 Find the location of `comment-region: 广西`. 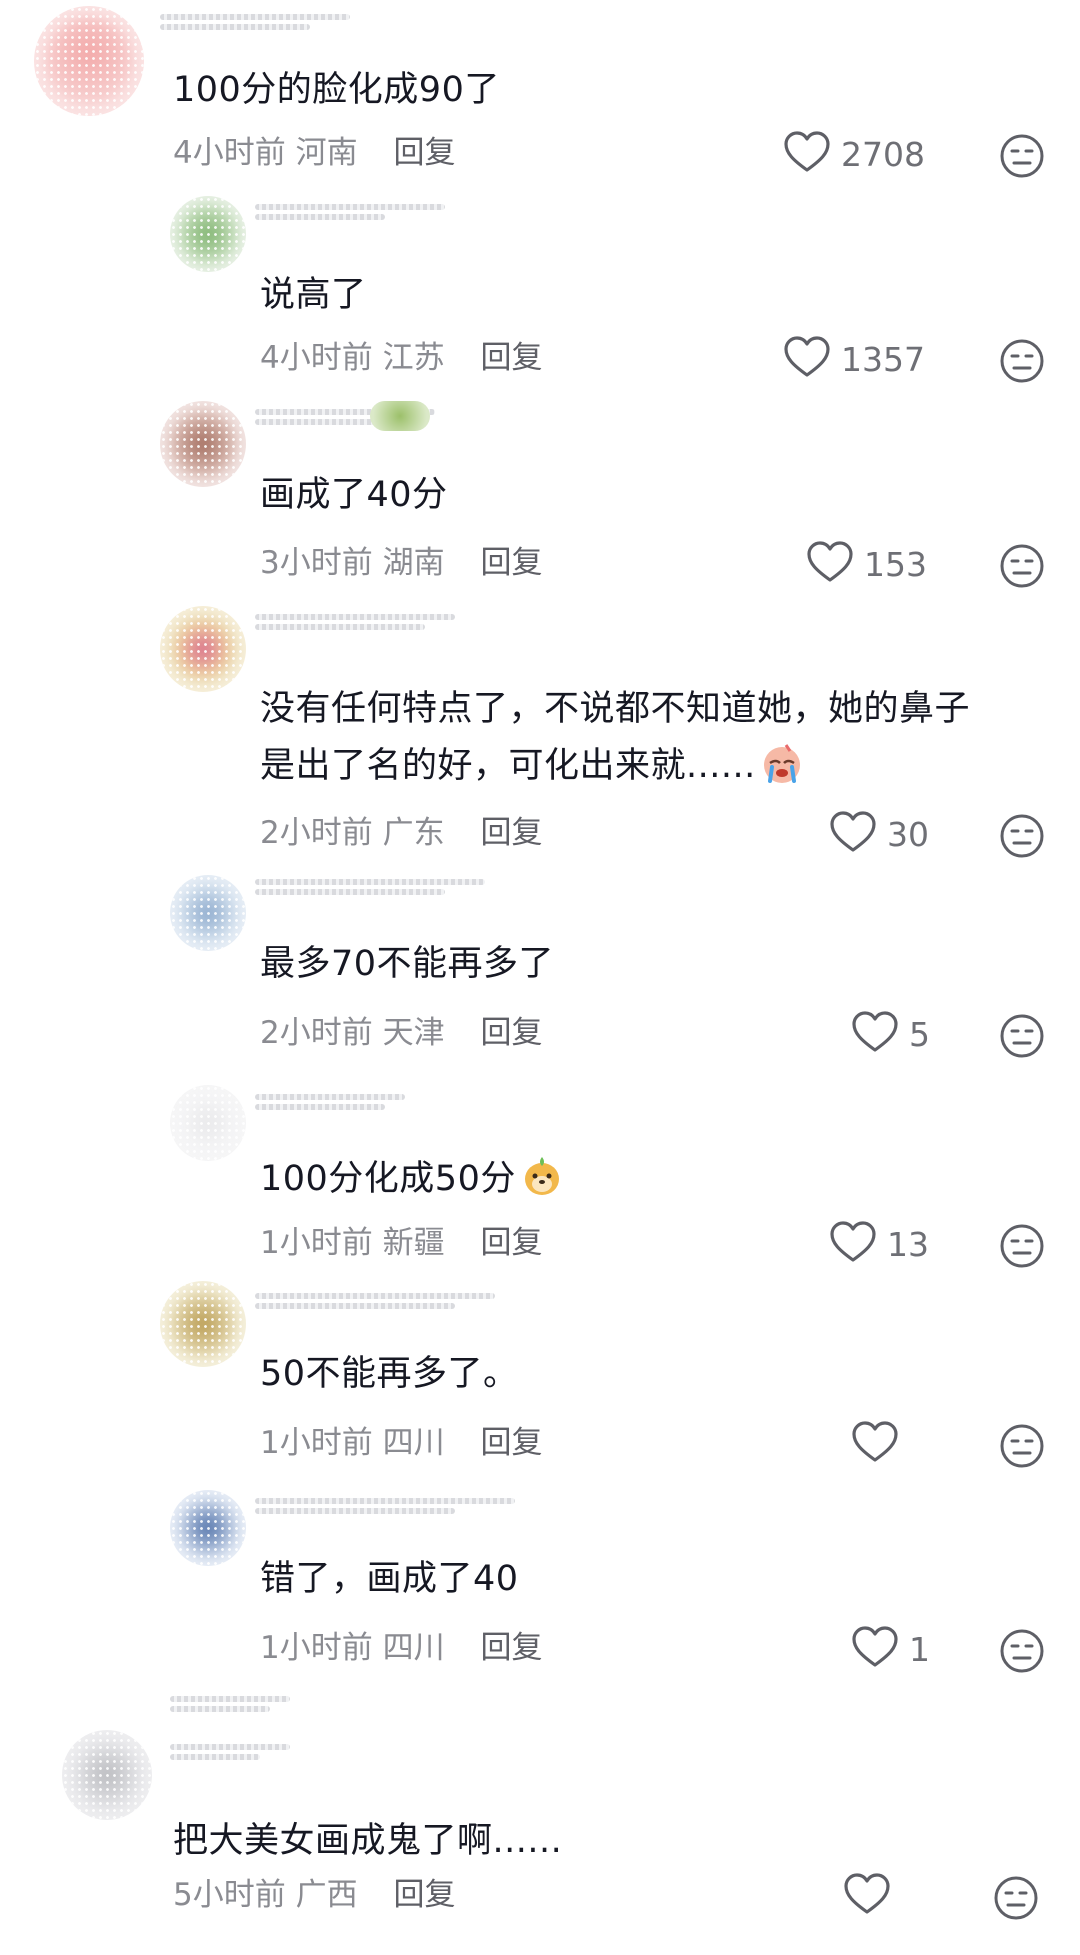

comment-region: 广西 is located at coordinates (326, 1895).